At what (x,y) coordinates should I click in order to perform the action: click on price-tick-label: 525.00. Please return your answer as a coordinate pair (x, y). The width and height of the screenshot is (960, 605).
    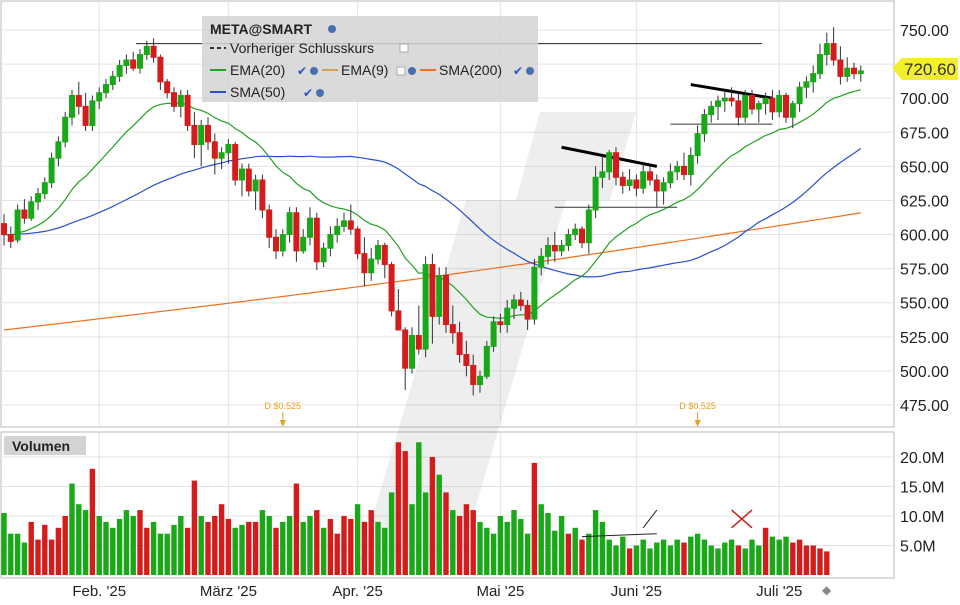
    Looking at the image, I should click on (924, 338).